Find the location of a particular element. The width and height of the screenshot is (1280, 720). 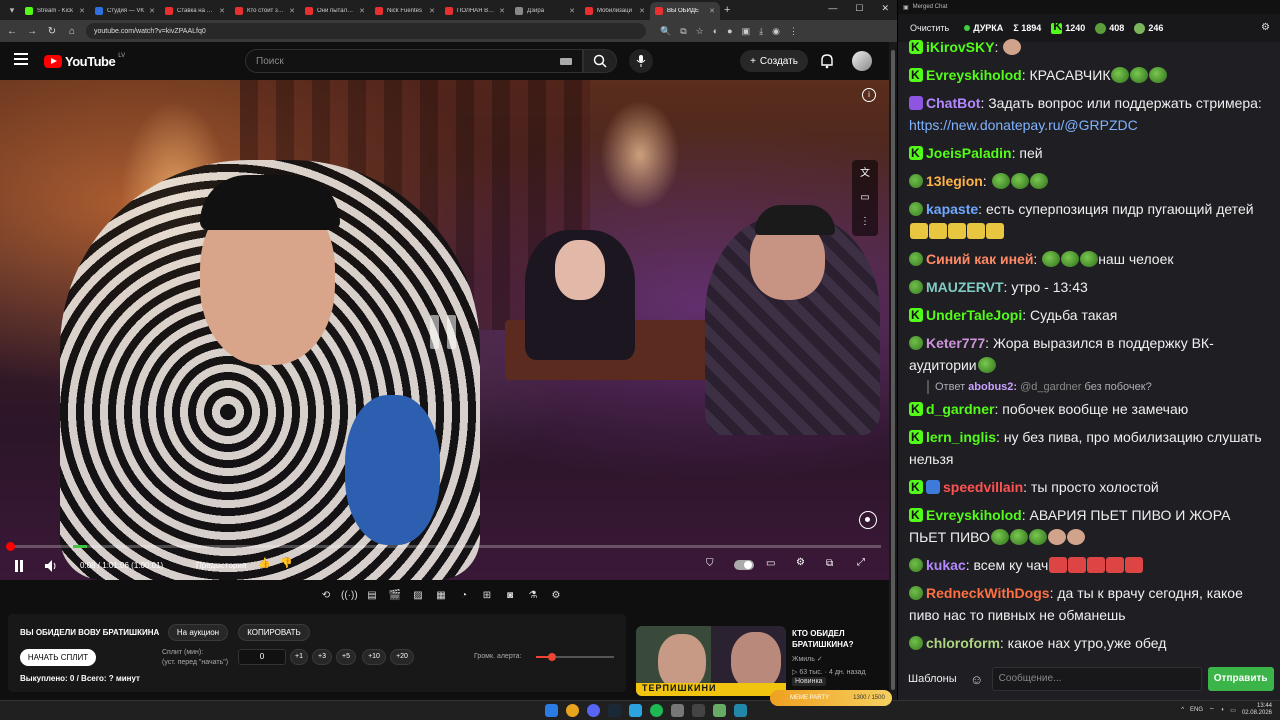

chat-username: kapaste is located at coordinates (952, 209).